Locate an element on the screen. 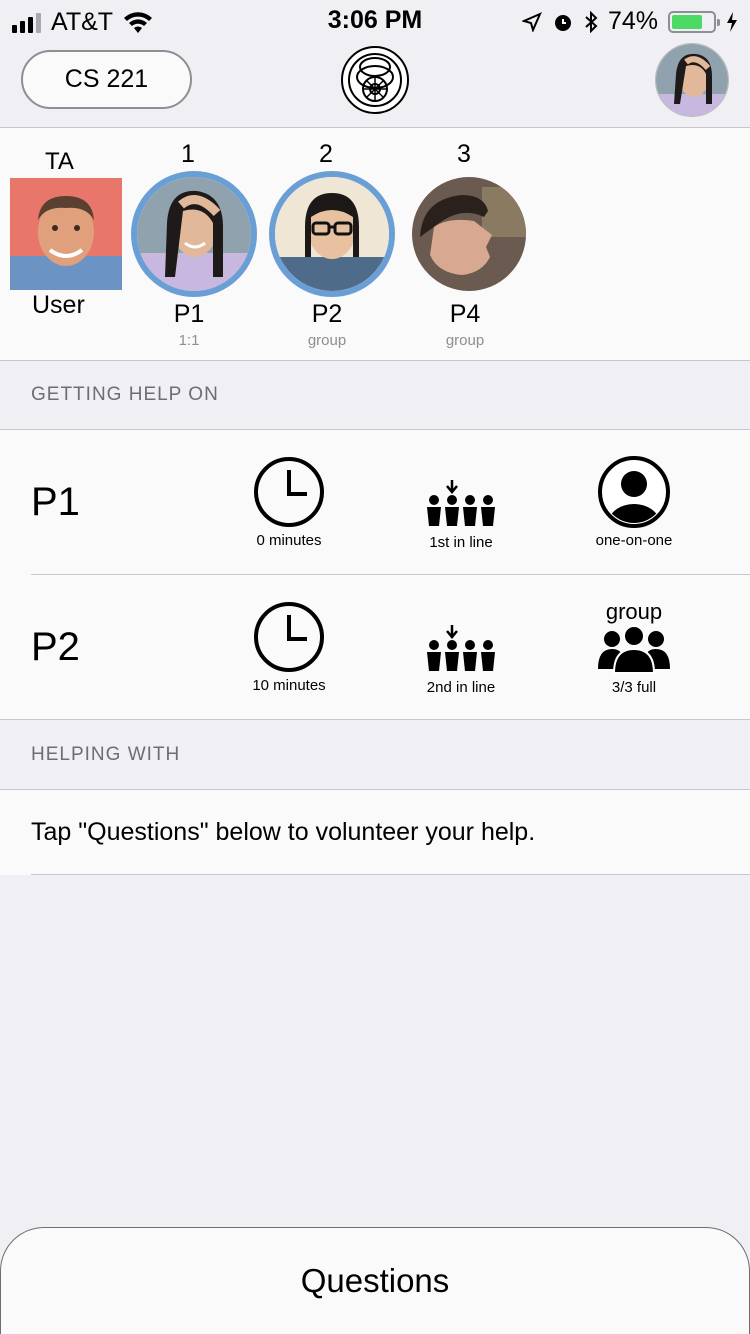 Image resolution: width=750 pixels, height=1334 pixels. questions-button: Questions is located at coordinates (375, 1280).